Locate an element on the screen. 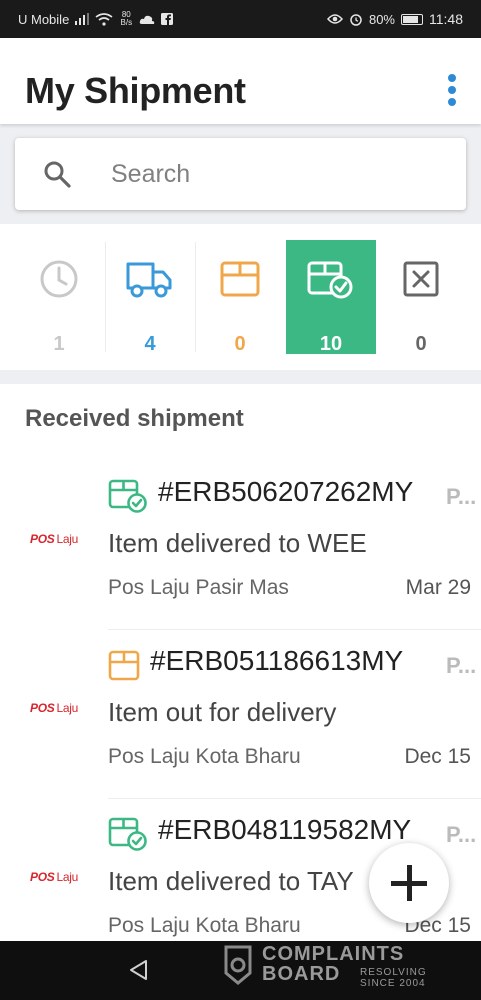 The height and width of the screenshot is (1000, 481). add-shipment-button is located at coordinates (409, 883).